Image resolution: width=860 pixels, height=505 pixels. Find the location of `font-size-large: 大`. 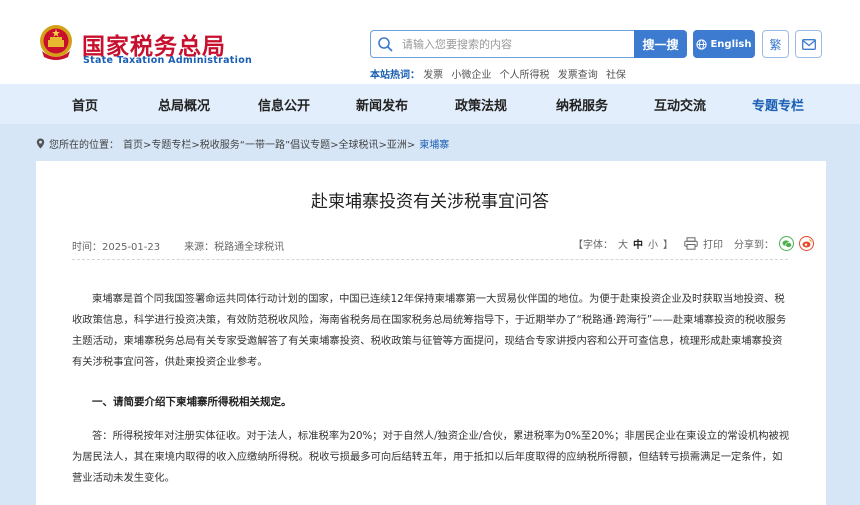

font-size-large: 大 is located at coordinates (623, 243).